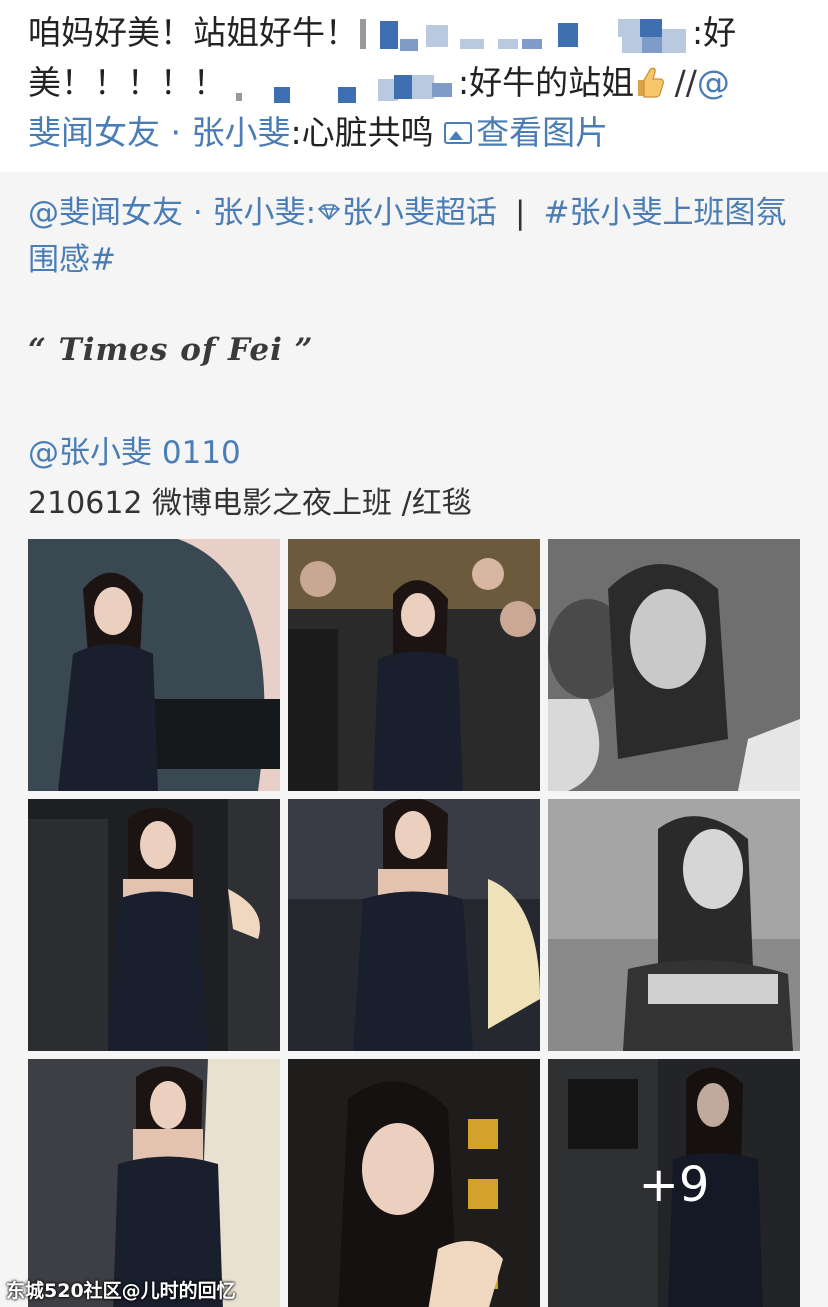  I want to click on view-pictures-label: 查看图片, so click(542, 132).